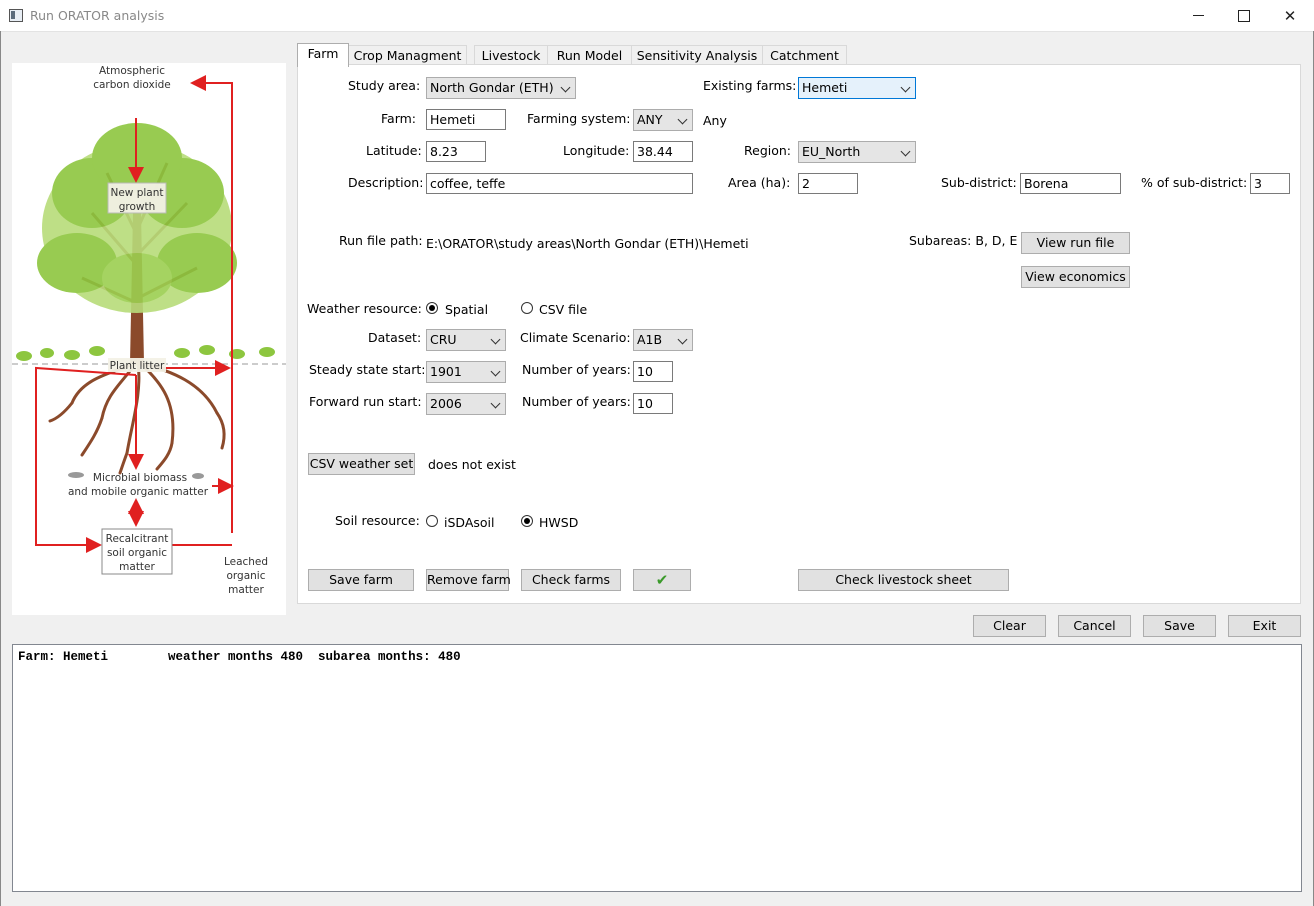 The image size is (1314, 906). I want to click on cancel-button: Cancel, so click(1094, 626).